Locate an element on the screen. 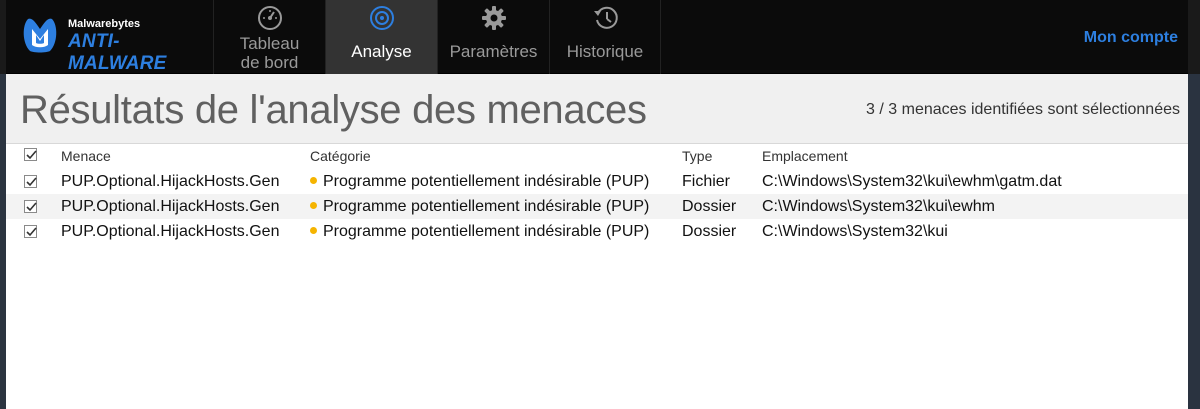 The width and height of the screenshot is (1200, 409). malwarebytes-logo-icon is located at coordinates (40, 35).